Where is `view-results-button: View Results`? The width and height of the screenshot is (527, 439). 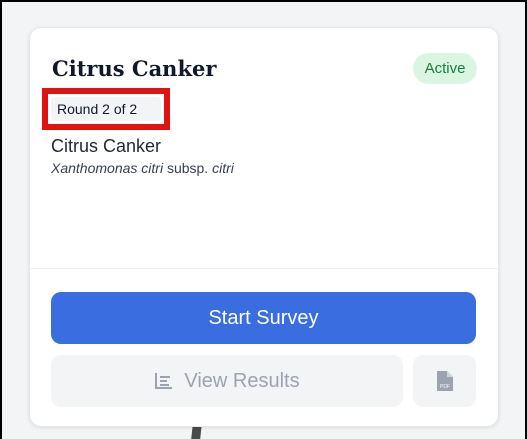
view-results-button: View Results is located at coordinates (227, 381).